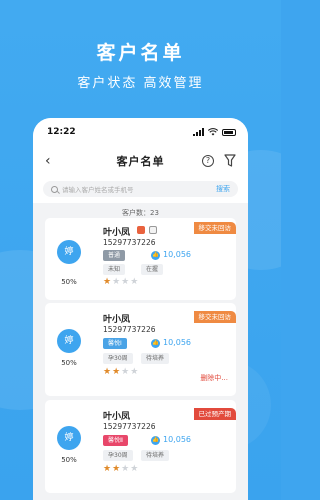  Describe the element at coordinates (140, 83) in the screenshot. I see `promo-subtitle: 客户状态 高效管理` at that location.